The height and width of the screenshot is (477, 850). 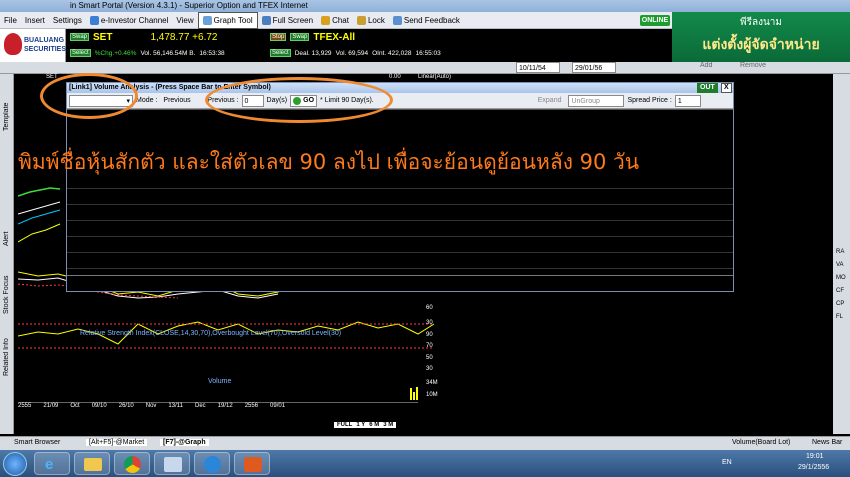 I want to click on tfex-open-interest: OInt. 422,028, so click(x=392, y=53).